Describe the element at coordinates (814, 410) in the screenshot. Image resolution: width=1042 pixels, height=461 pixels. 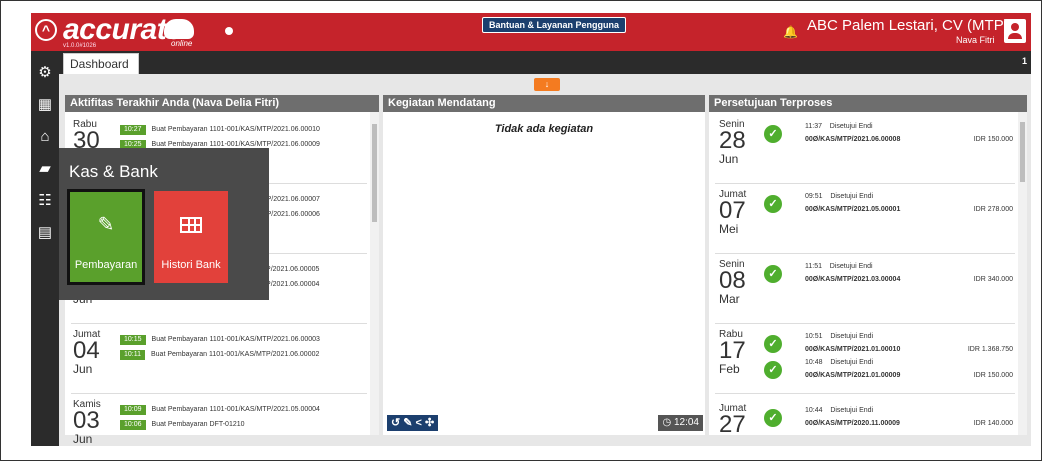
I see `approval-time: 10:44` at that location.